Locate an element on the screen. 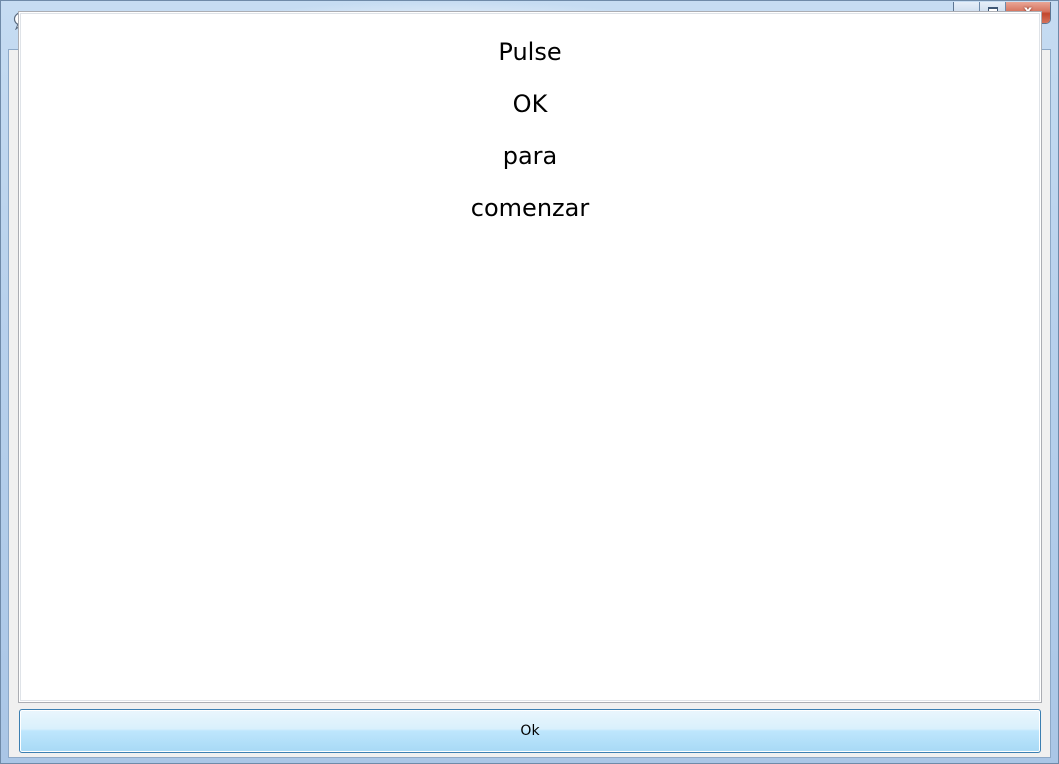 The height and width of the screenshot is (764, 1059). message-line: OK is located at coordinates (530, 104).